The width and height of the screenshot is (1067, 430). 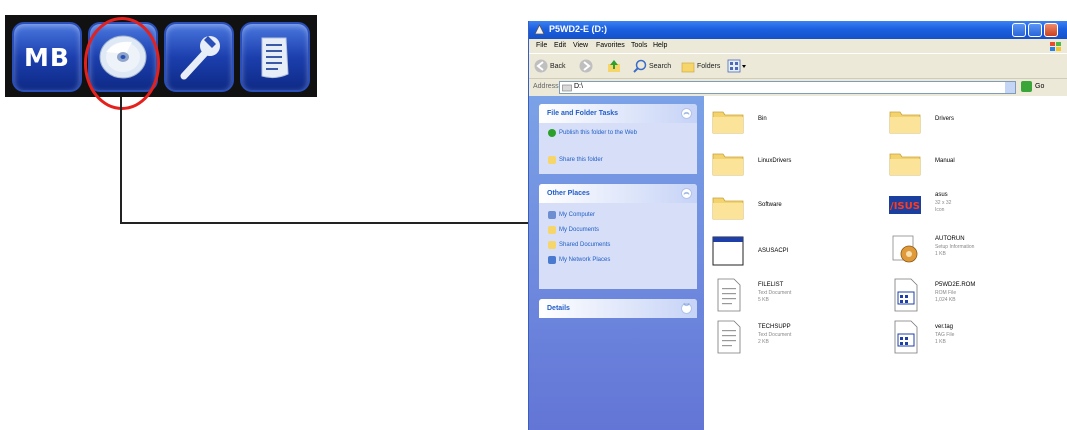 I want to click on file-subtitle: ROM File, so click(x=946, y=293).